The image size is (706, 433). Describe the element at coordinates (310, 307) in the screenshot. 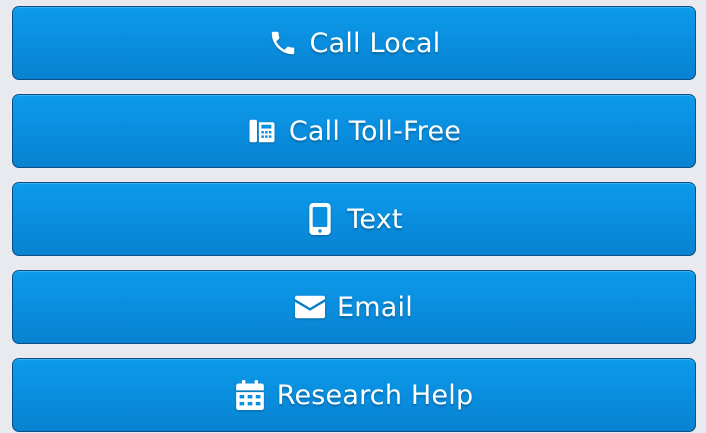

I see `envelope-icon` at that location.